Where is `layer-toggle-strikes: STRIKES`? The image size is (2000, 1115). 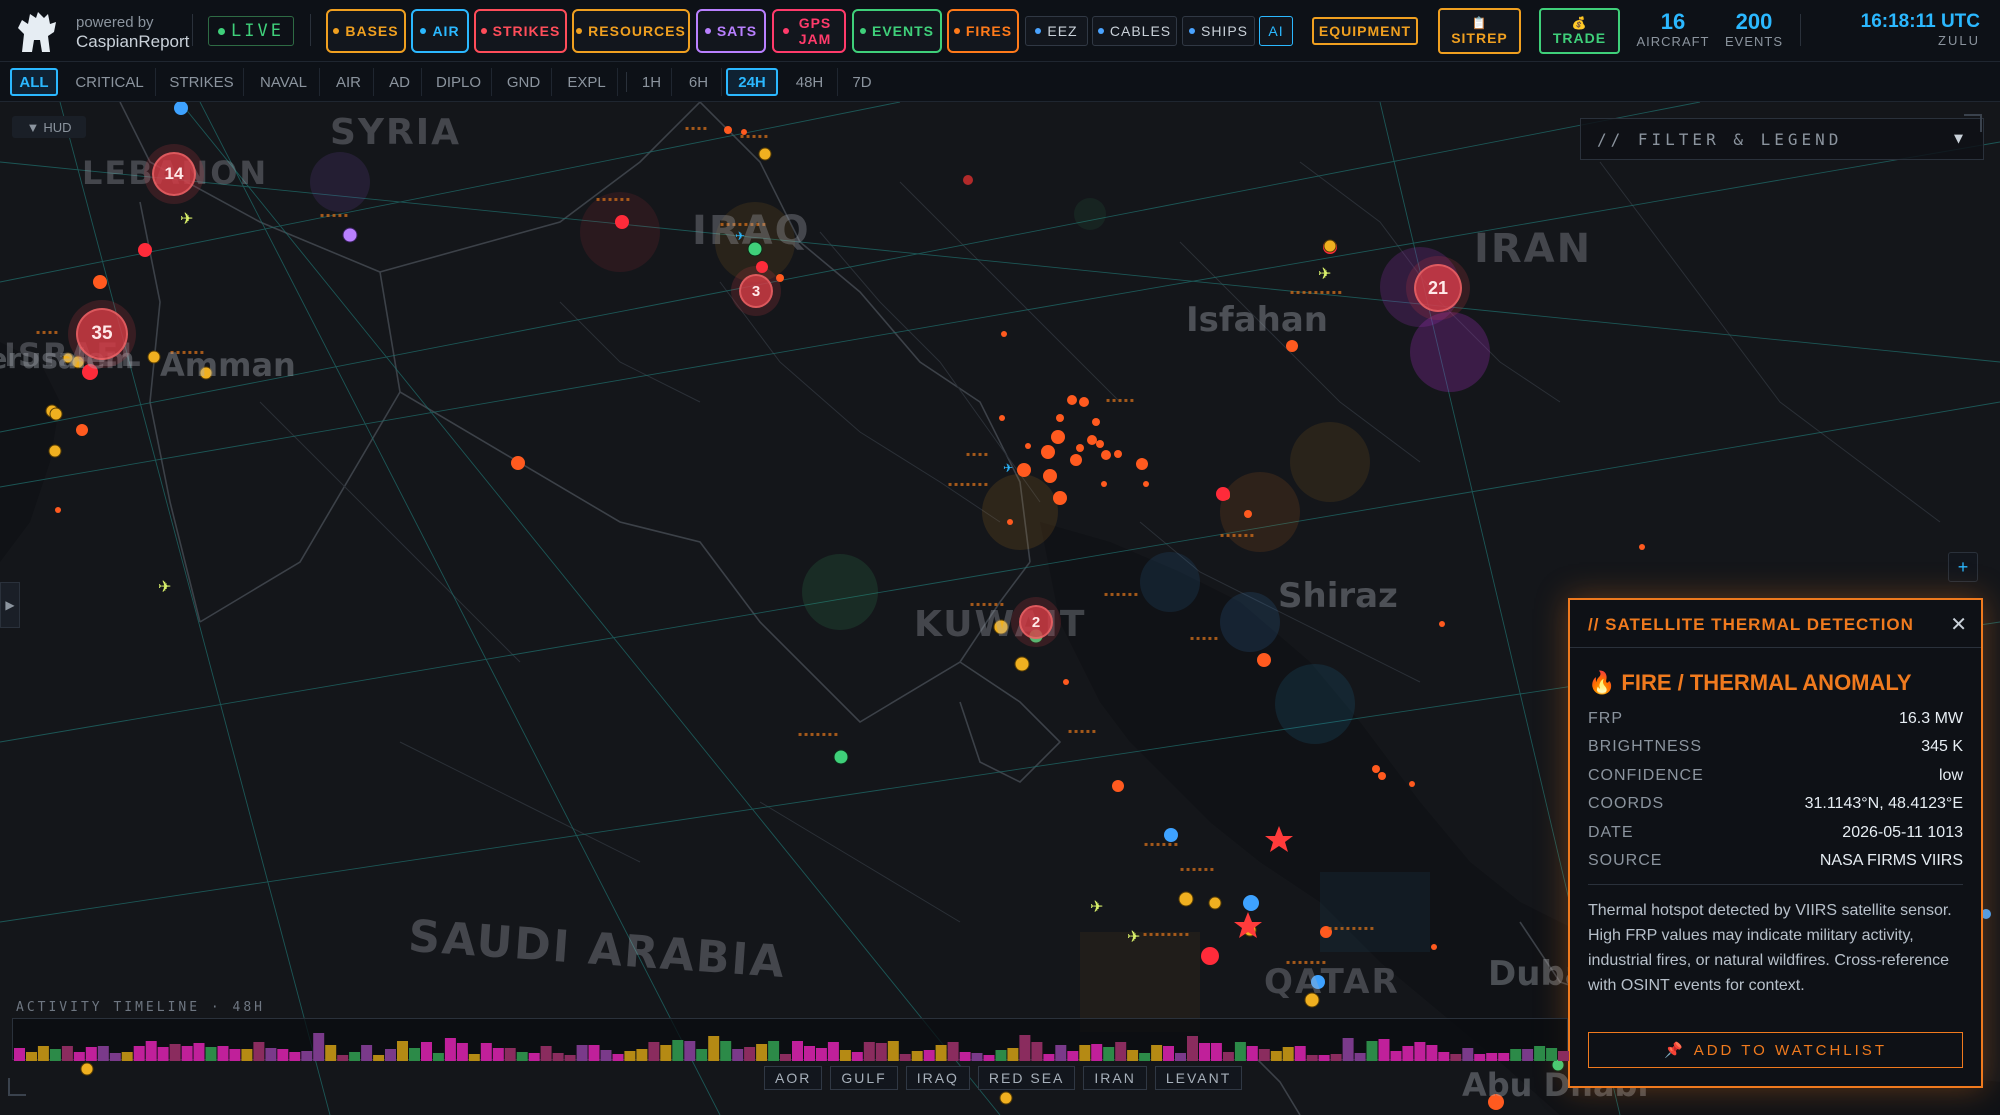
layer-toggle-strikes: STRIKES is located at coordinates (520, 31).